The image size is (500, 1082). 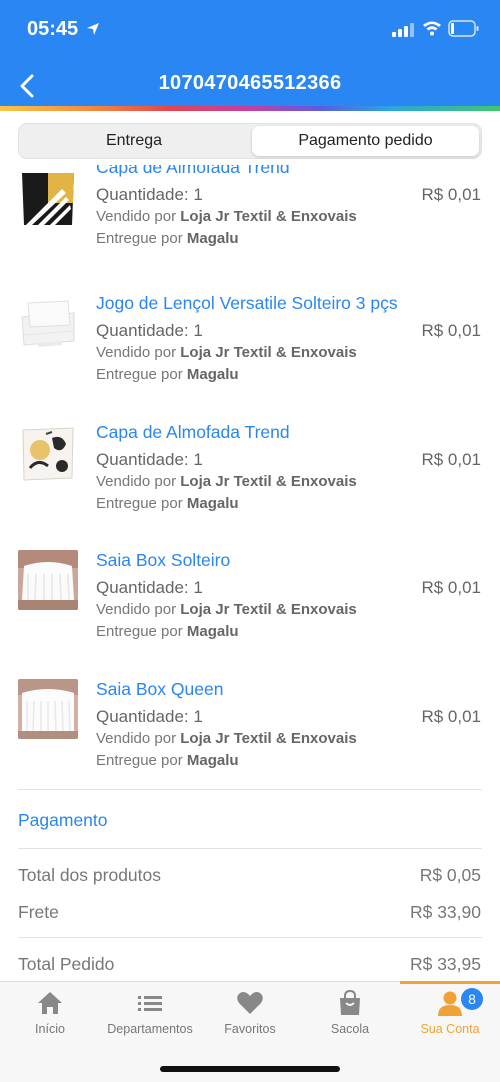 I want to click on user-icon, so click(x=450, y=1003).